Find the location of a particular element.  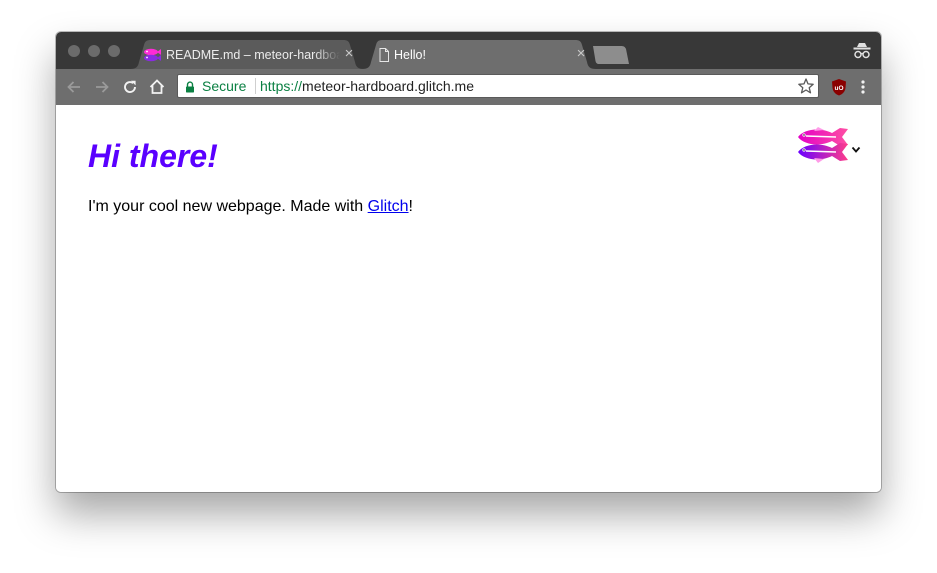

zoom-window-button is located at coordinates (114, 51).